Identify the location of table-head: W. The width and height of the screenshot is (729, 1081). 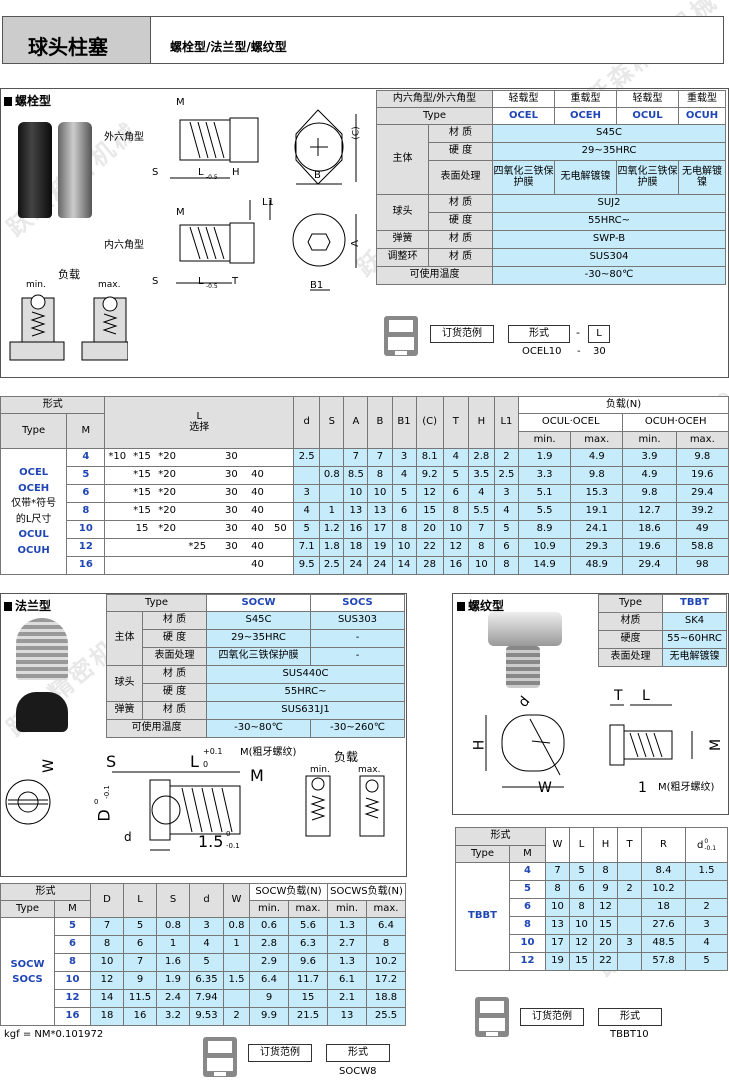
(236, 900).